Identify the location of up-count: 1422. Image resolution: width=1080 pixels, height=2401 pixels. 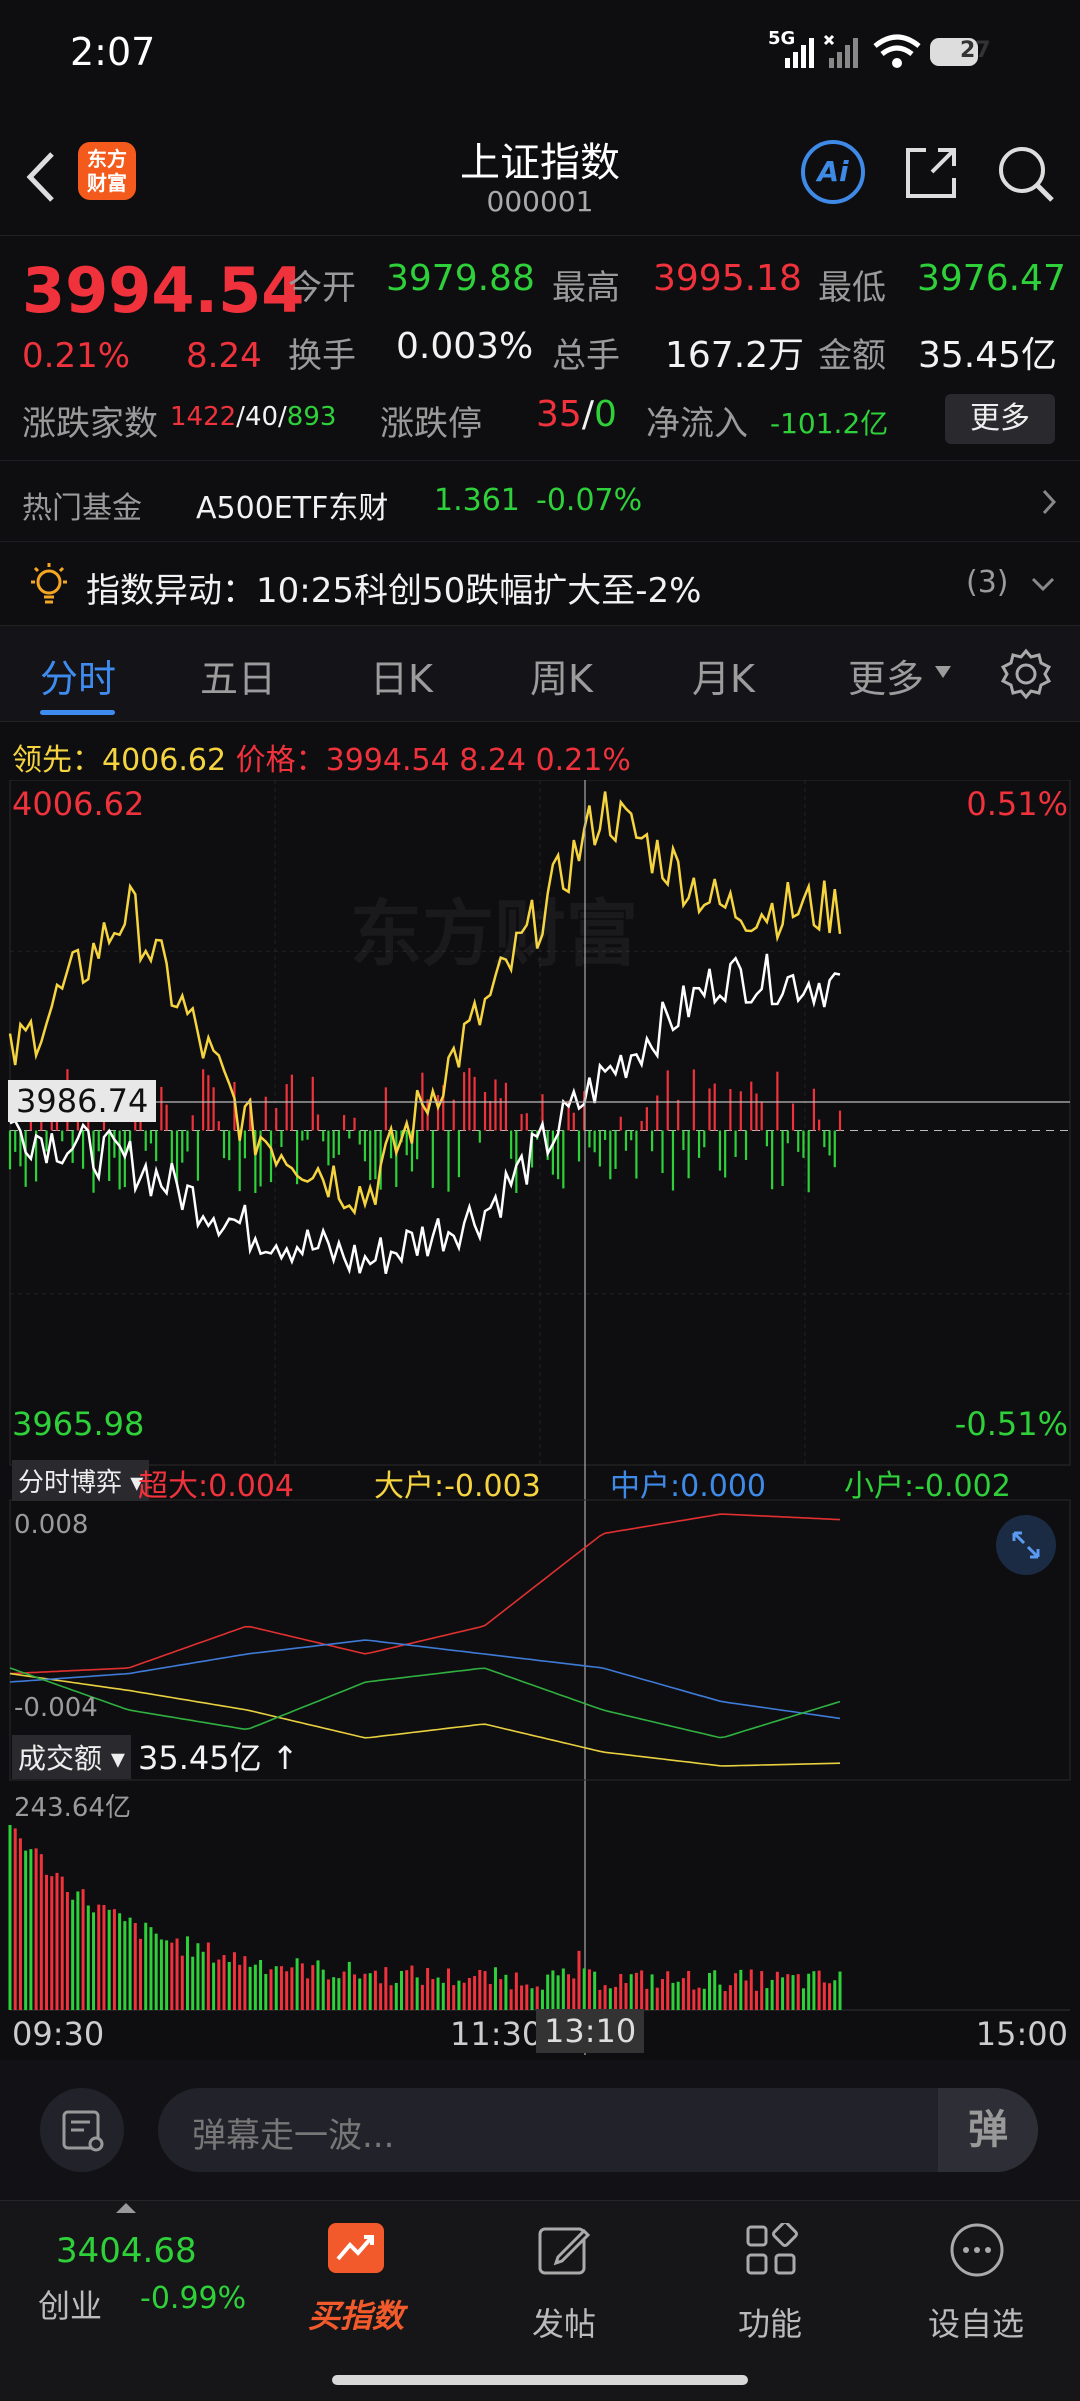
(203, 417).